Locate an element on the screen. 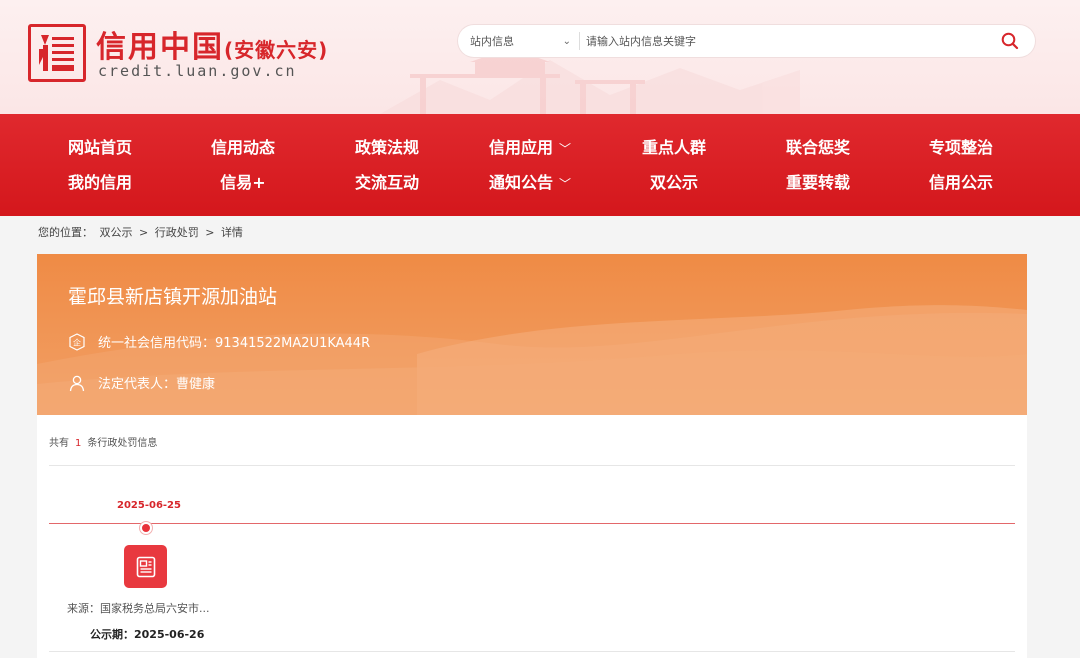 This screenshot has width=1080, height=658. timeline-dot is located at coordinates (146, 528).